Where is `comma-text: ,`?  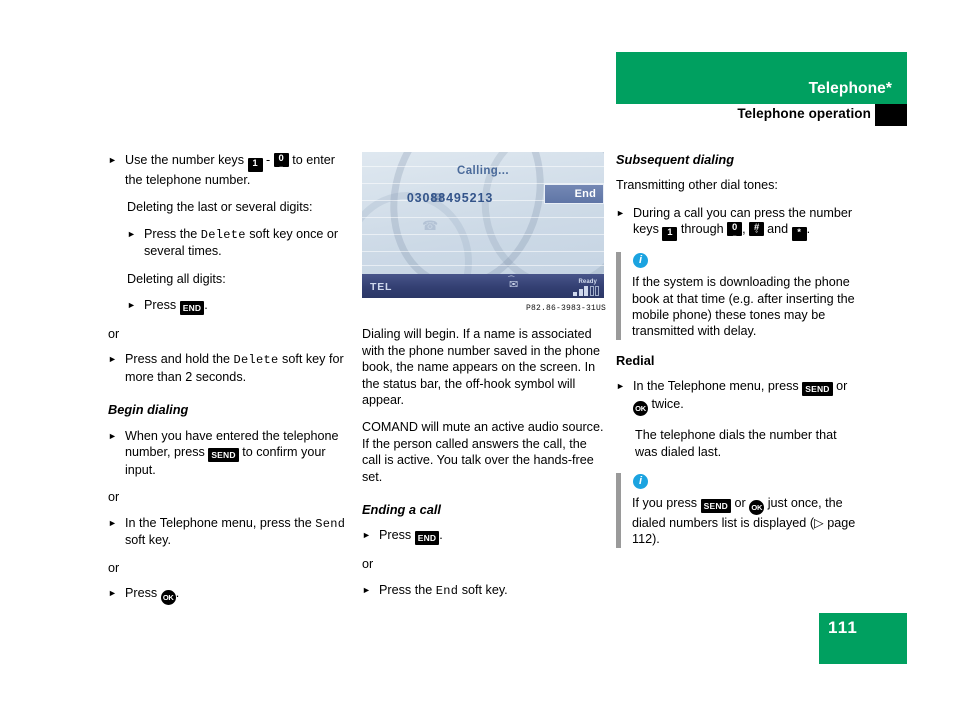
comma-text: , is located at coordinates (744, 229).